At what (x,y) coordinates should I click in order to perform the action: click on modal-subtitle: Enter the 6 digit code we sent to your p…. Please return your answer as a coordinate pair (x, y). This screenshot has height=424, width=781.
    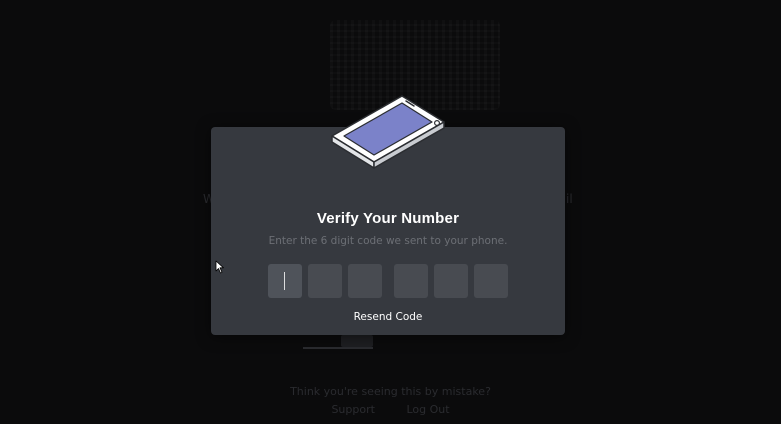
    Looking at the image, I should click on (388, 241).